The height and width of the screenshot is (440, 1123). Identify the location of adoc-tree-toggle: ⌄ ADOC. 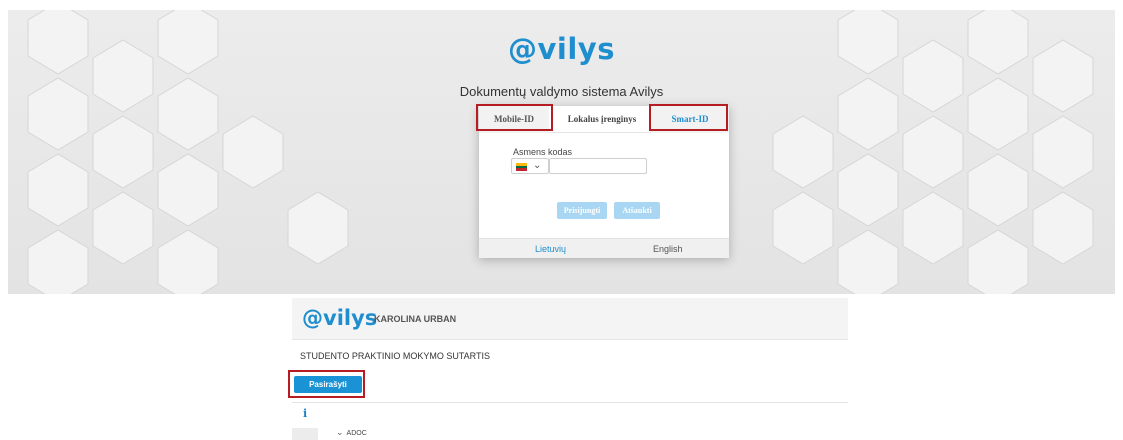
(351, 432).